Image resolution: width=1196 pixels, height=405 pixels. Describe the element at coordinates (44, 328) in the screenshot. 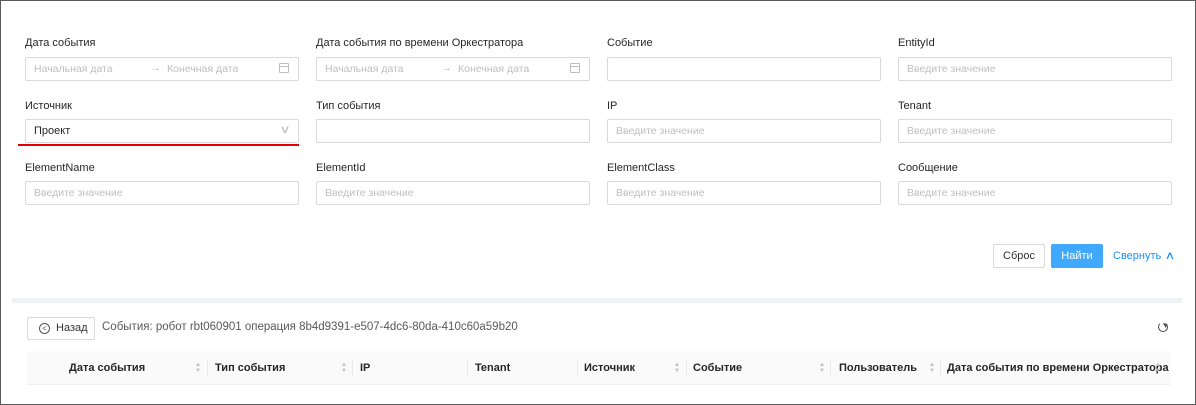

I see `back-circle-icon: <` at that location.